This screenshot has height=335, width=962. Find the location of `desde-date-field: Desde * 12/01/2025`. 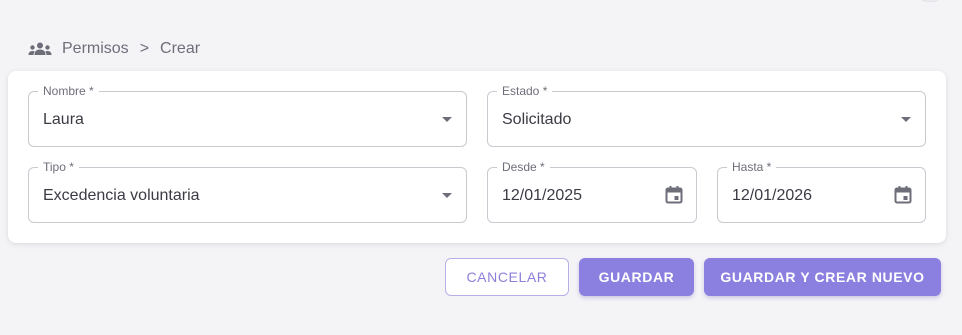

desde-date-field: Desde * 12/01/2025 is located at coordinates (592, 191).